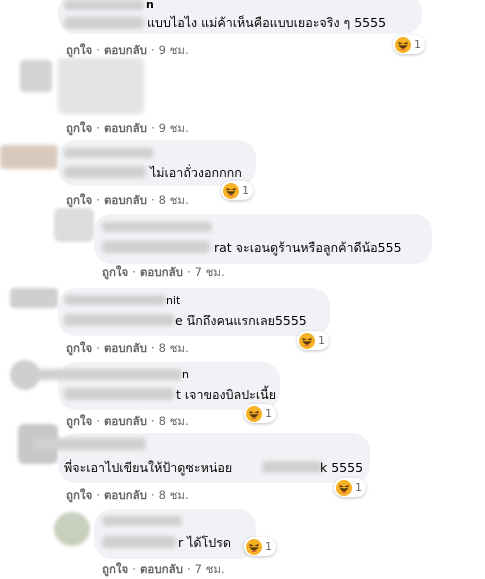 The height and width of the screenshot is (579, 485). I want to click on comment-text: r ได้โปรด, so click(204, 542).